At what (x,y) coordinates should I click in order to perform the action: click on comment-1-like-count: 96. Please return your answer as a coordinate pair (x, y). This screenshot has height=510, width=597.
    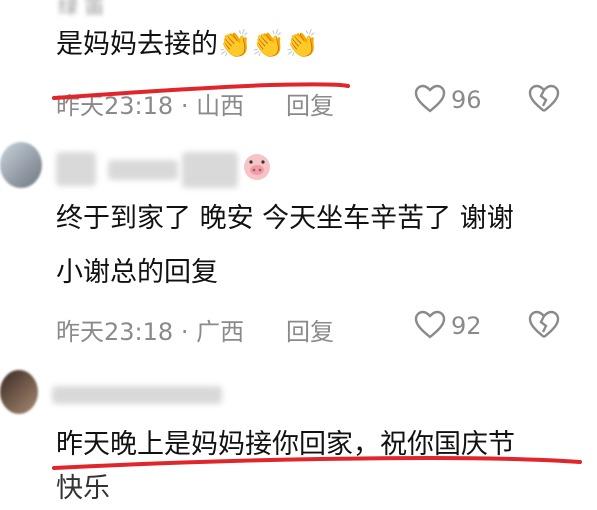
    Looking at the image, I should click on (466, 100).